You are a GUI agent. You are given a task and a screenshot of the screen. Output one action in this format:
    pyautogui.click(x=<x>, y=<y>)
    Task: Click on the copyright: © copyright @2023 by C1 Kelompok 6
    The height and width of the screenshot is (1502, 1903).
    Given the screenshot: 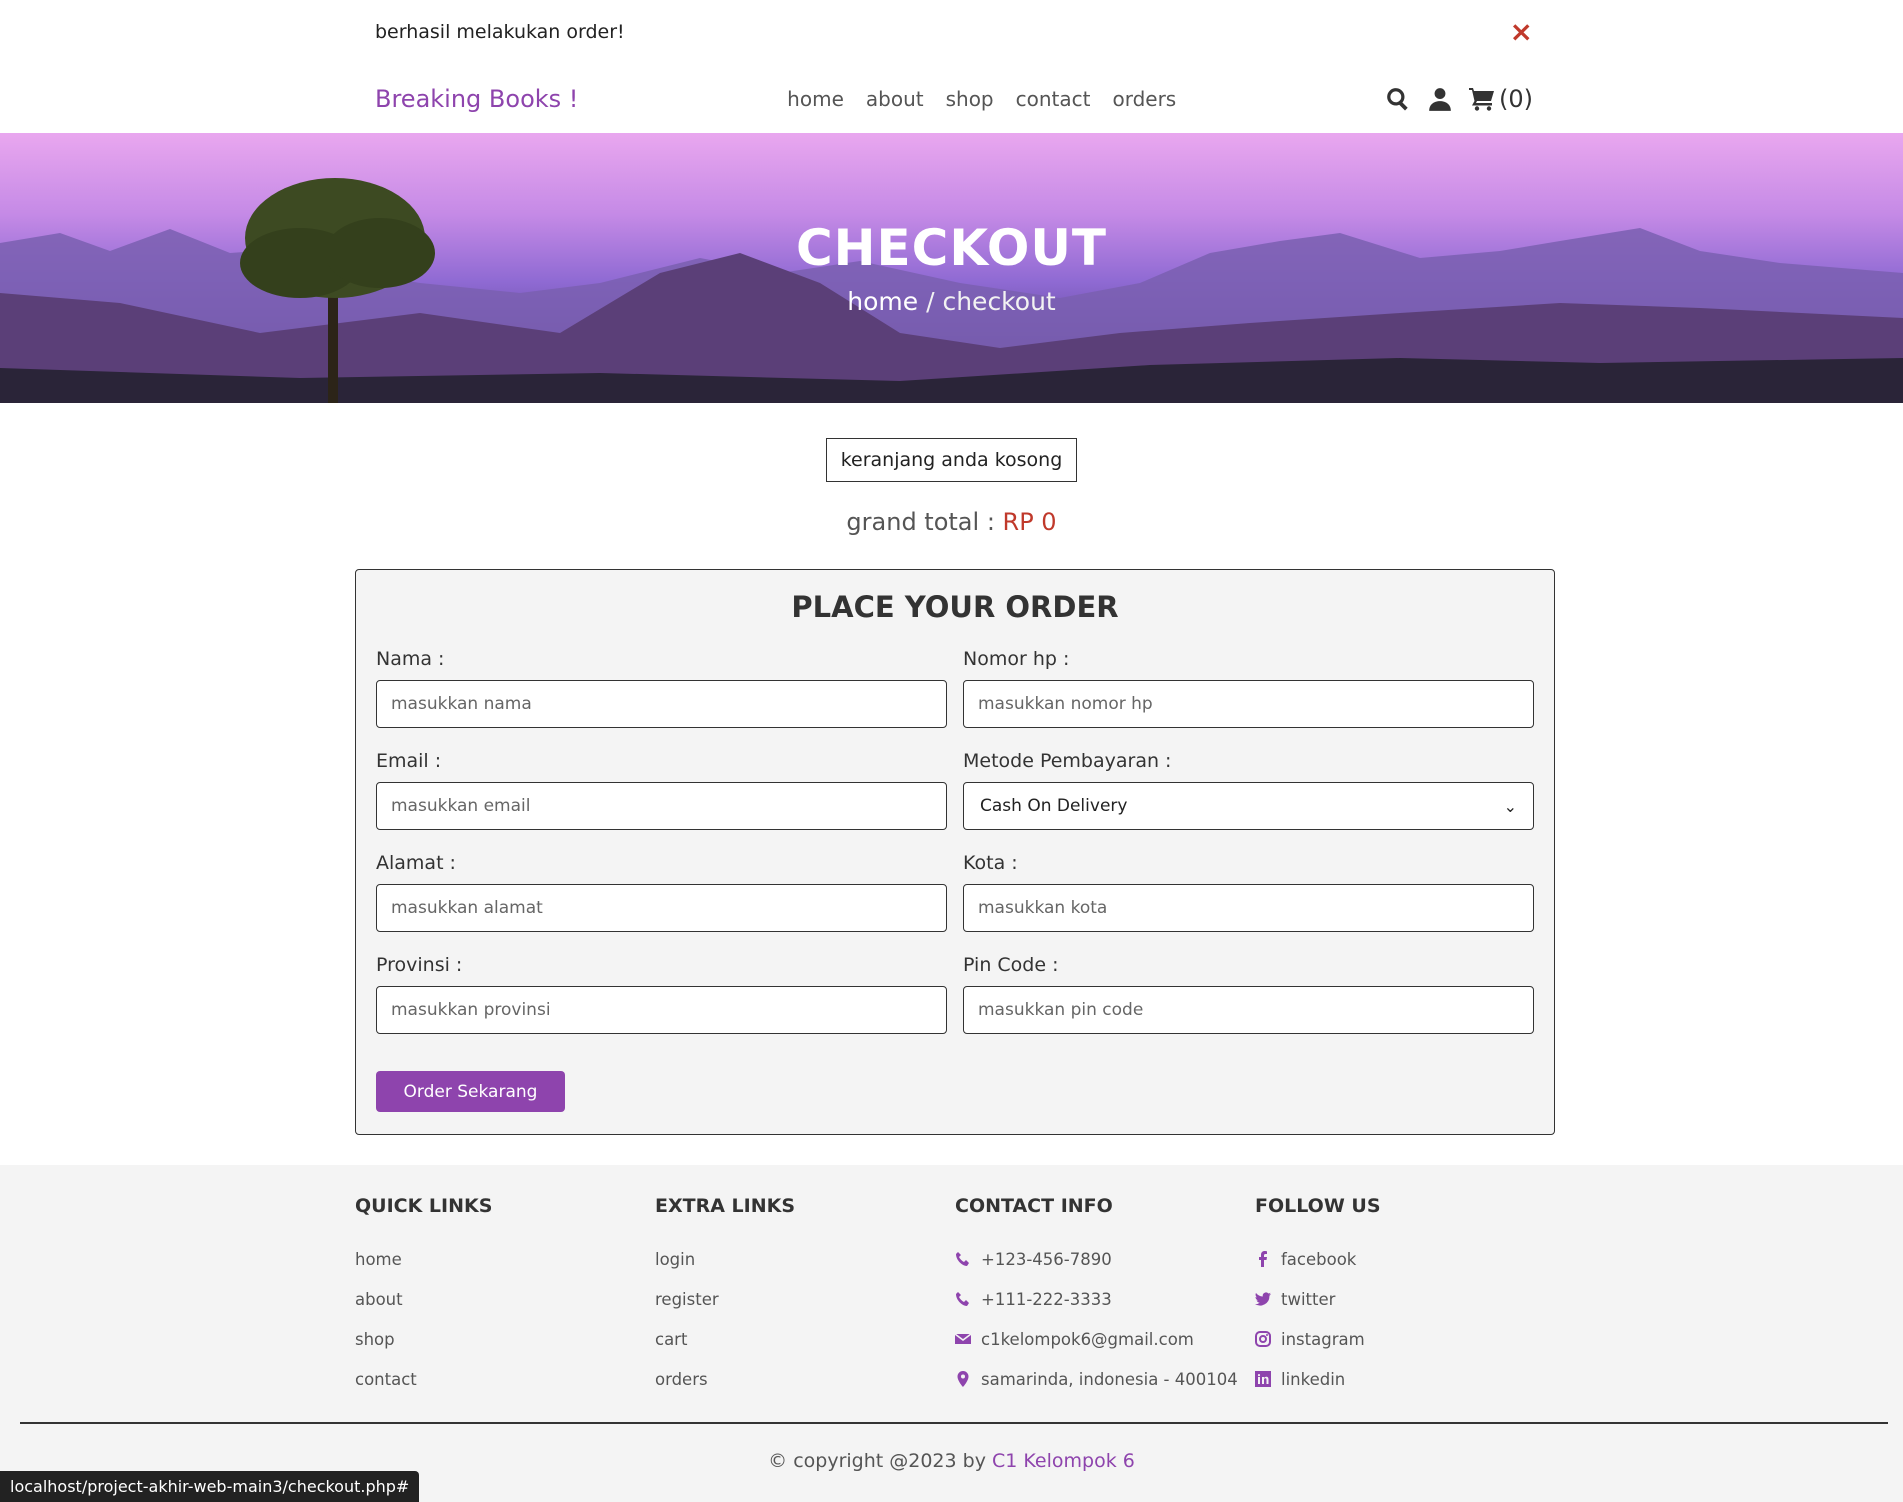 What is the action you would take?
    pyautogui.click(x=951, y=1461)
    